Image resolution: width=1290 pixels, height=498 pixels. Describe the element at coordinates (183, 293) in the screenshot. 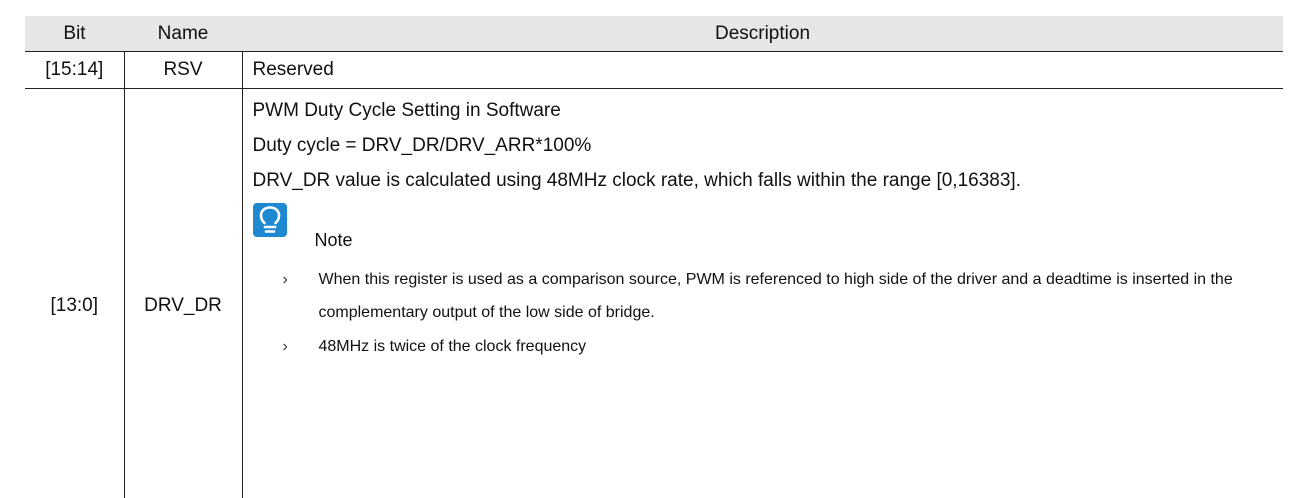

I see `cell-name: DRV_DR` at that location.